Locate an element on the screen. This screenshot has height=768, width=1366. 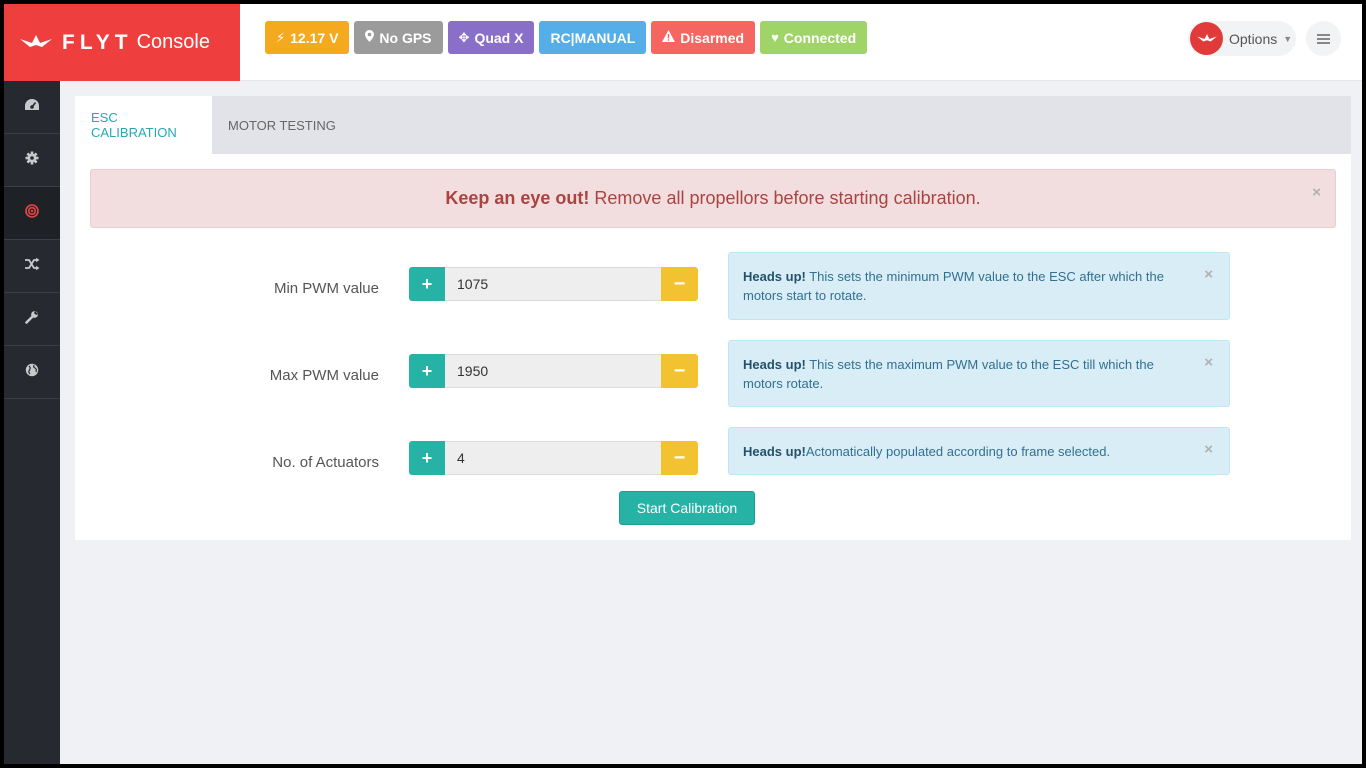
gps-status: No GPS is located at coordinates (405, 37).